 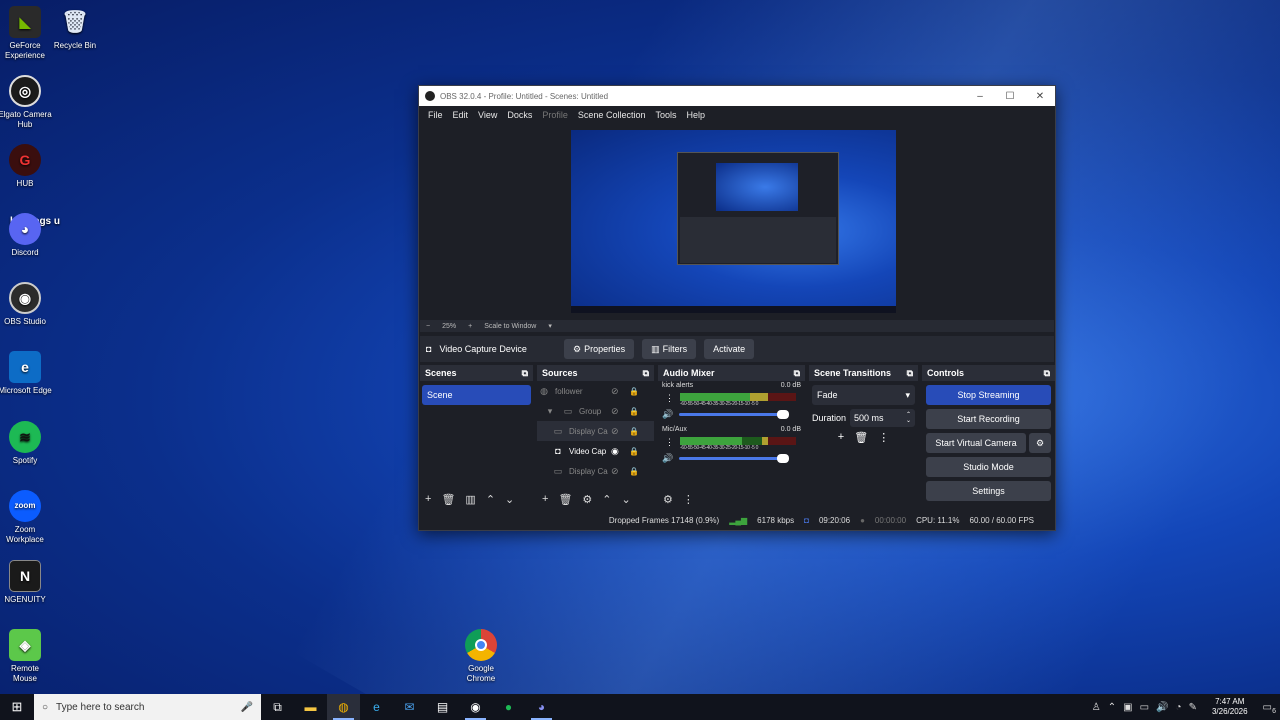 What do you see at coordinates (695, 115) in the screenshot?
I see `menu-help: Help` at bounding box center [695, 115].